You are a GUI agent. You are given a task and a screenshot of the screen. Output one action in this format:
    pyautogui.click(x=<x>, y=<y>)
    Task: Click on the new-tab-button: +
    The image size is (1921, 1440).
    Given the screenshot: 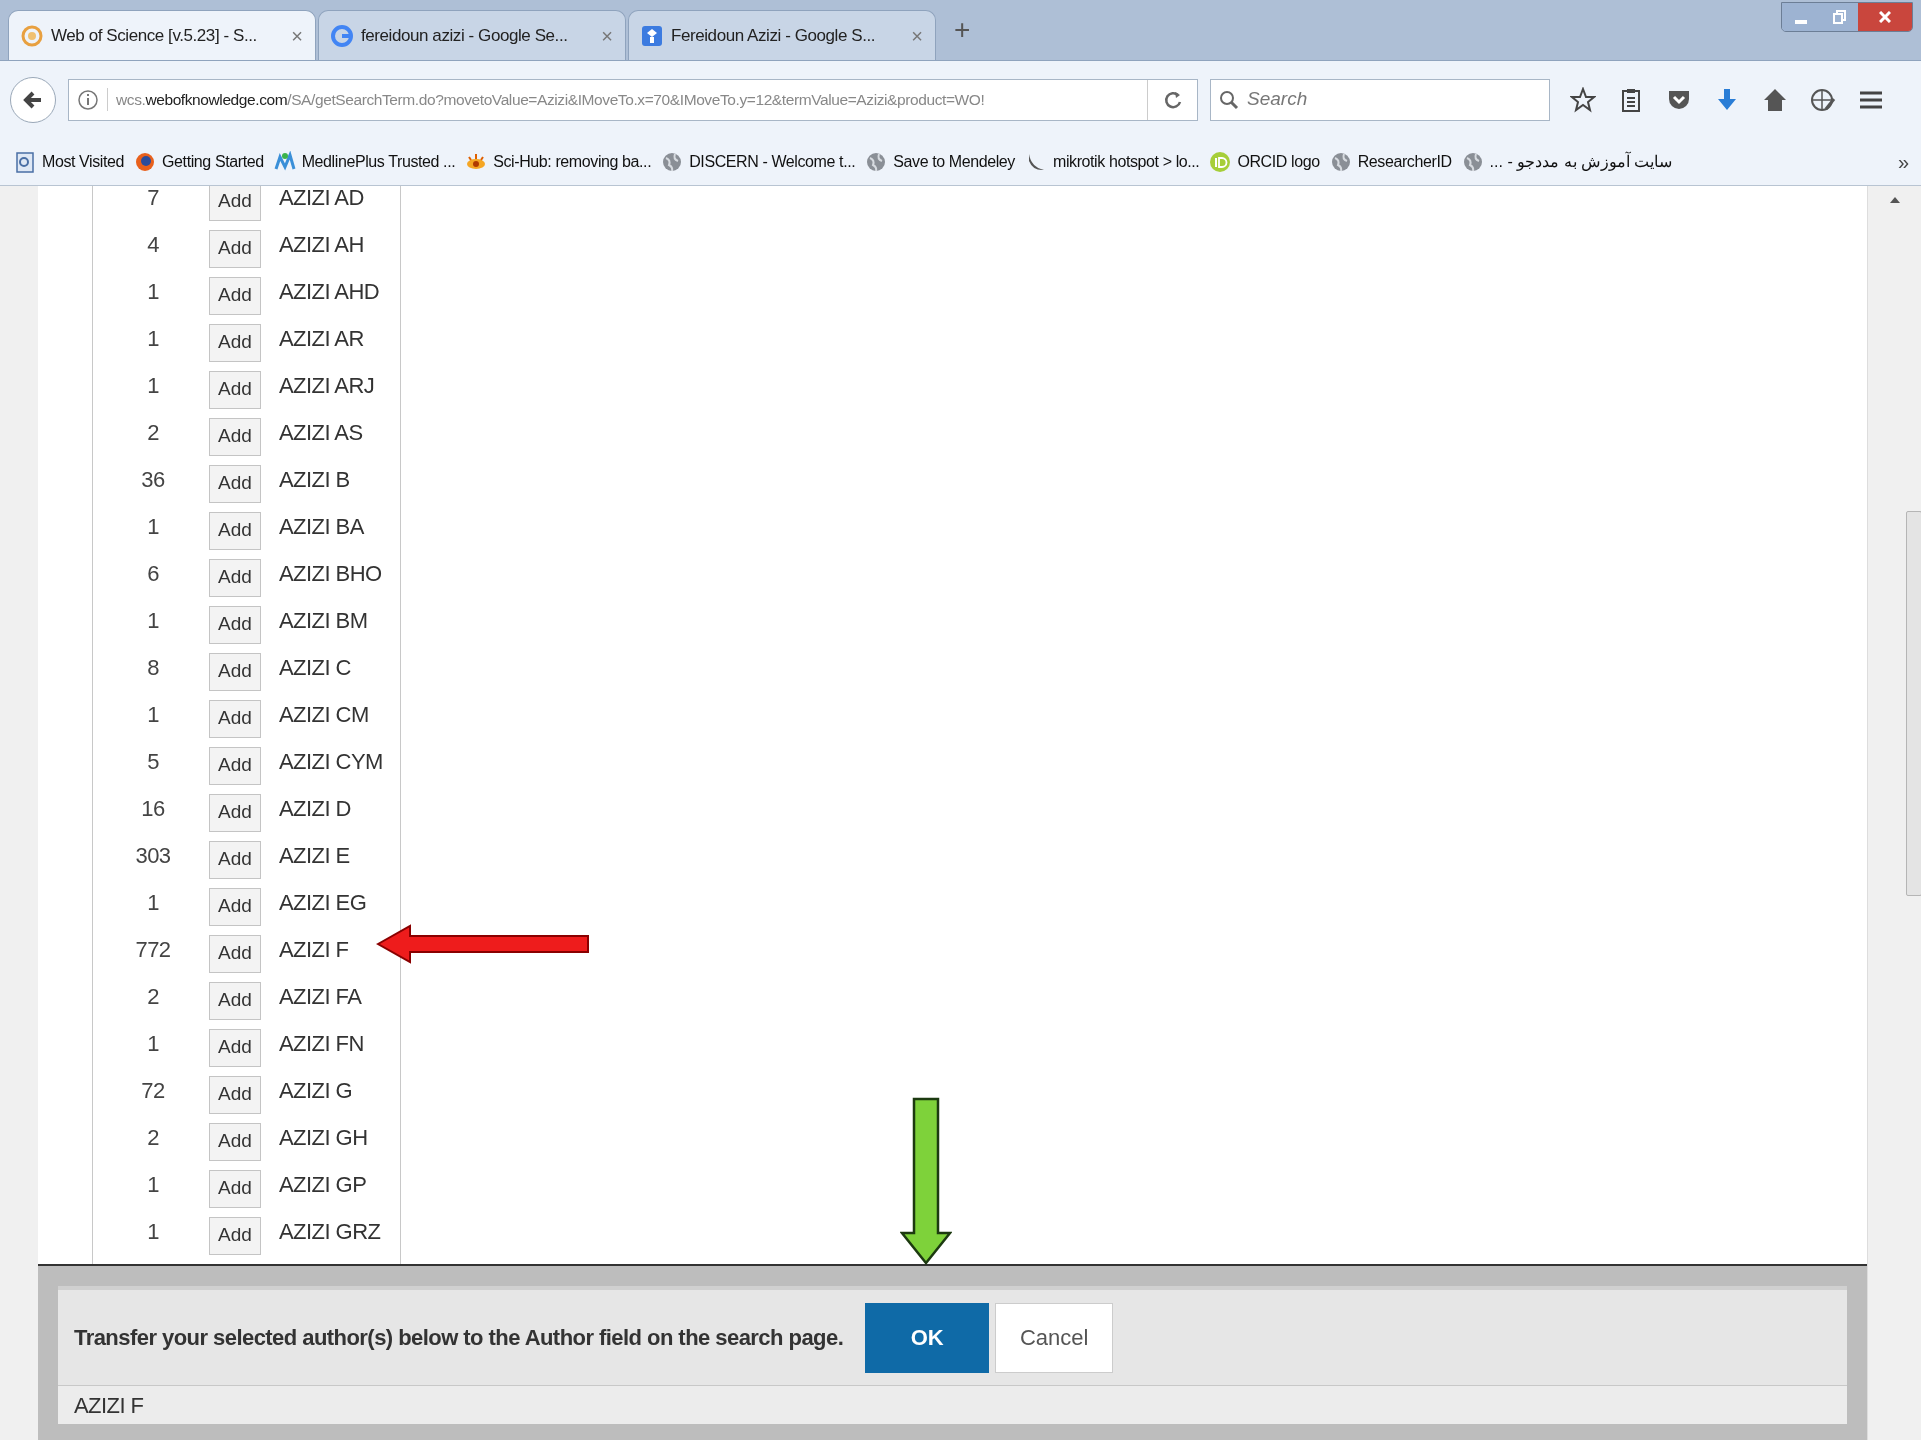 What is the action you would take?
    pyautogui.click(x=962, y=30)
    